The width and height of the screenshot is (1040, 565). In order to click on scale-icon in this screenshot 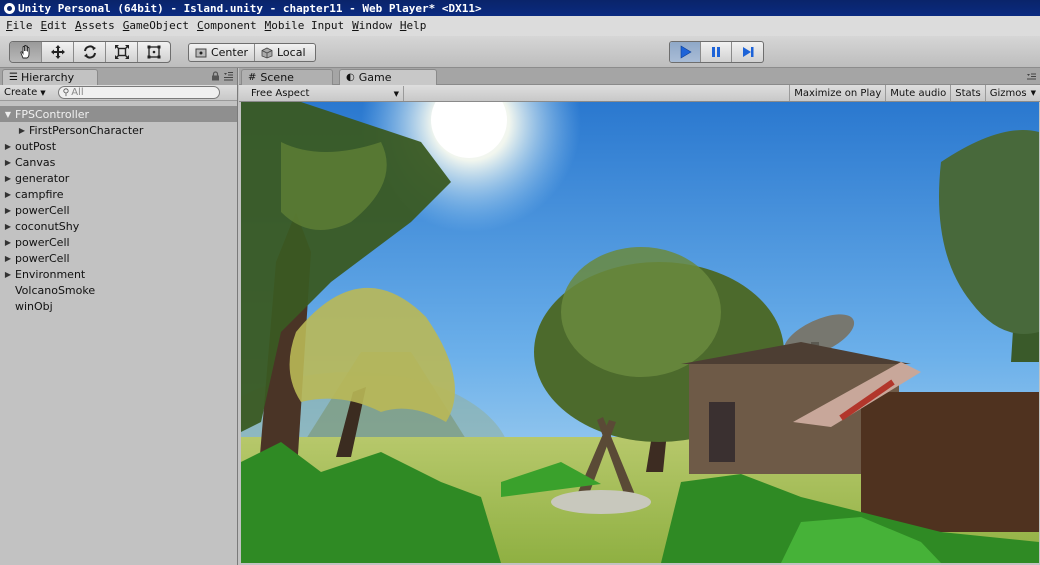, I will do `click(121, 52)`.